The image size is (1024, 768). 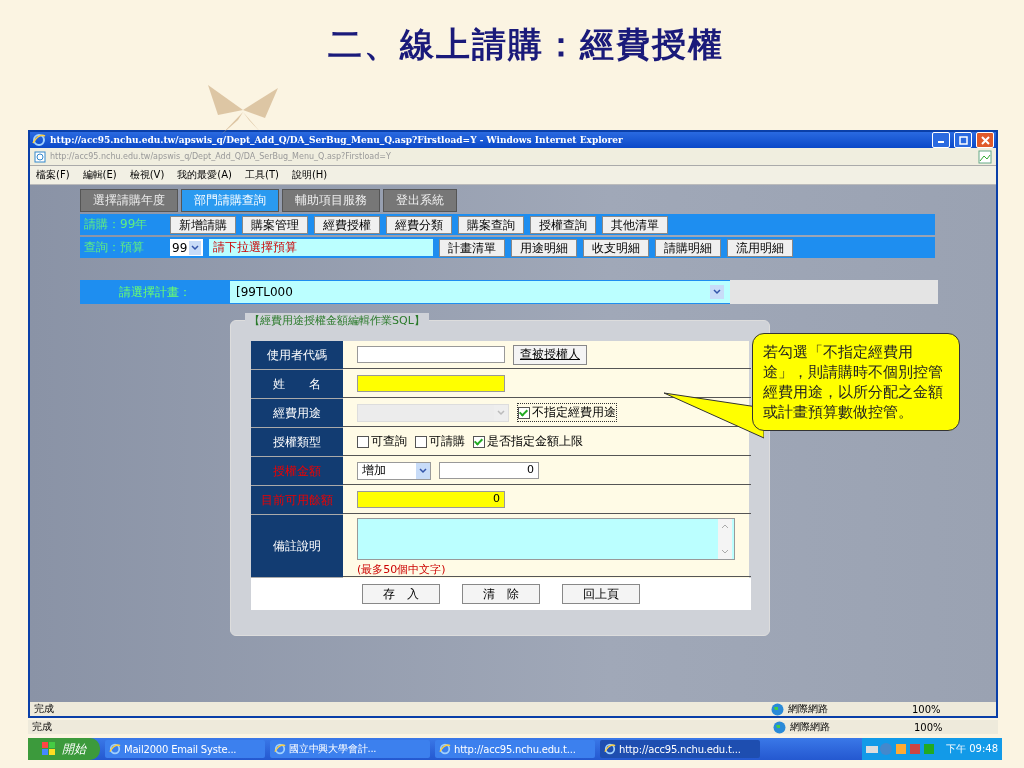 I want to click on checkbox: 可查詢, so click(x=382, y=441).